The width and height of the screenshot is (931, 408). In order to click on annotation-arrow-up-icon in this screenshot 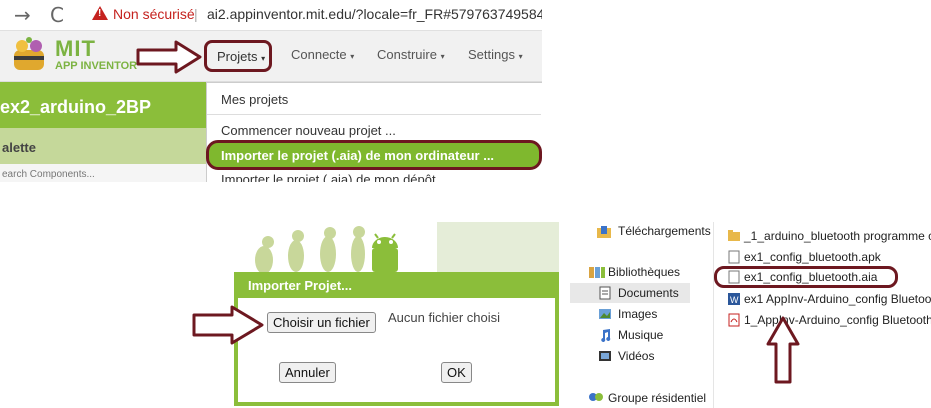, I will do `click(783, 350)`.